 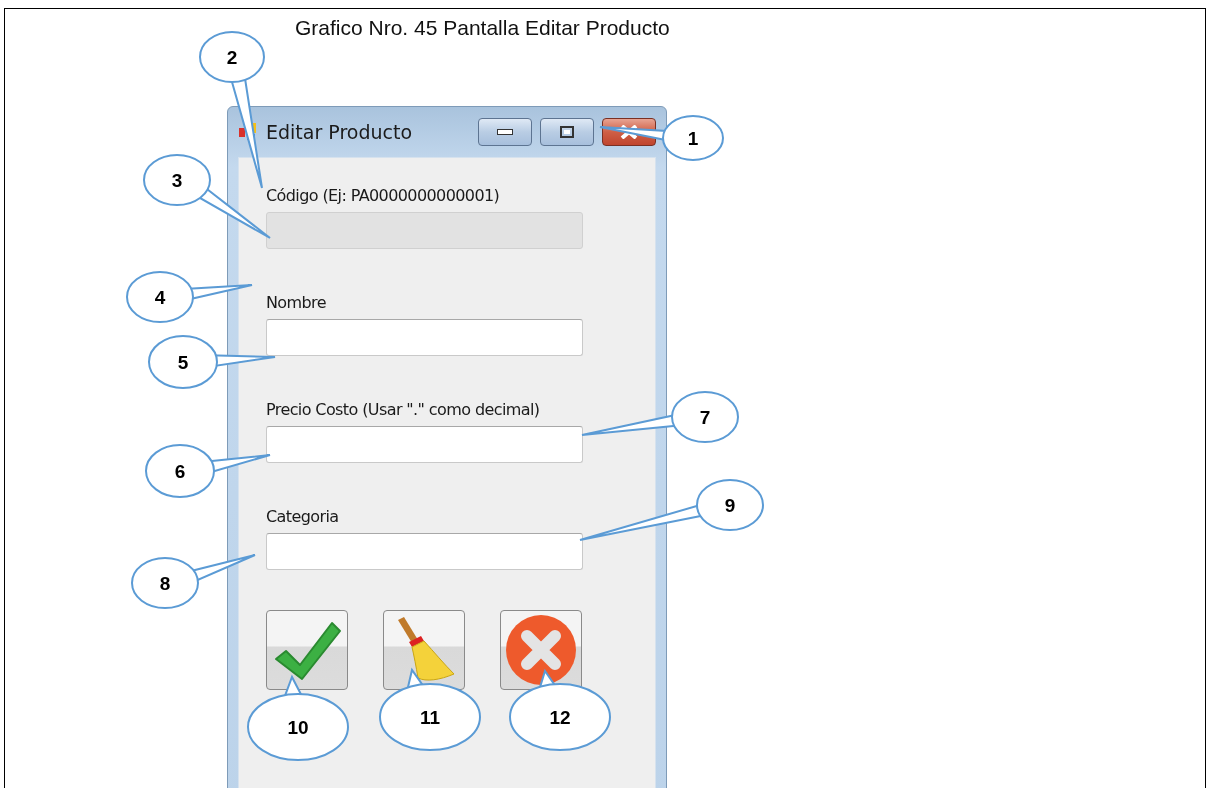 I want to click on callout-number: 12, so click(x=560, y=717).